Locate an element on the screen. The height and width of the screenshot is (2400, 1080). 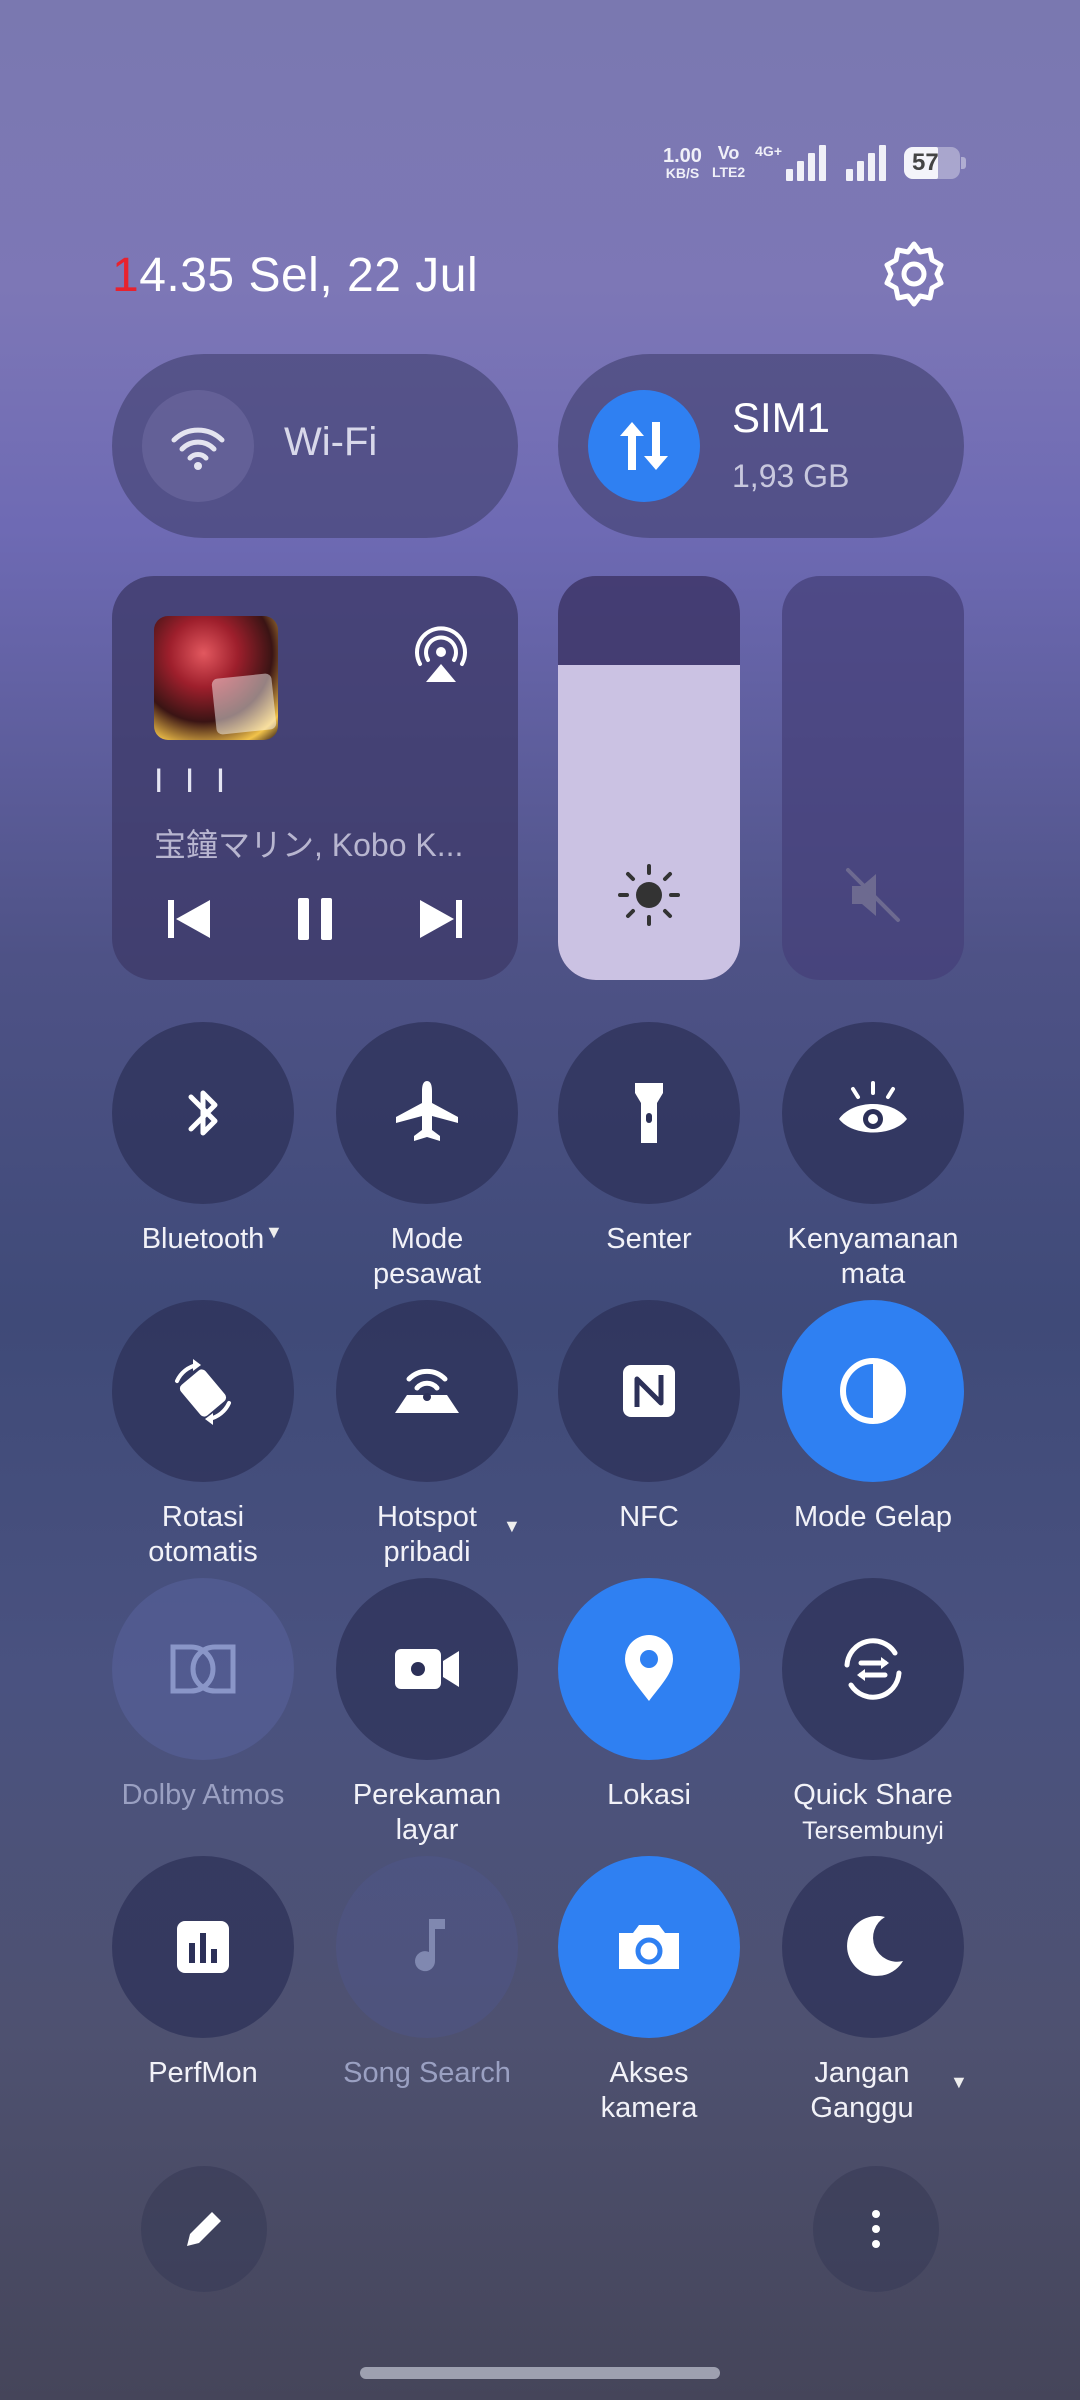
music-note-icon is located at coordinates (427, 1947).